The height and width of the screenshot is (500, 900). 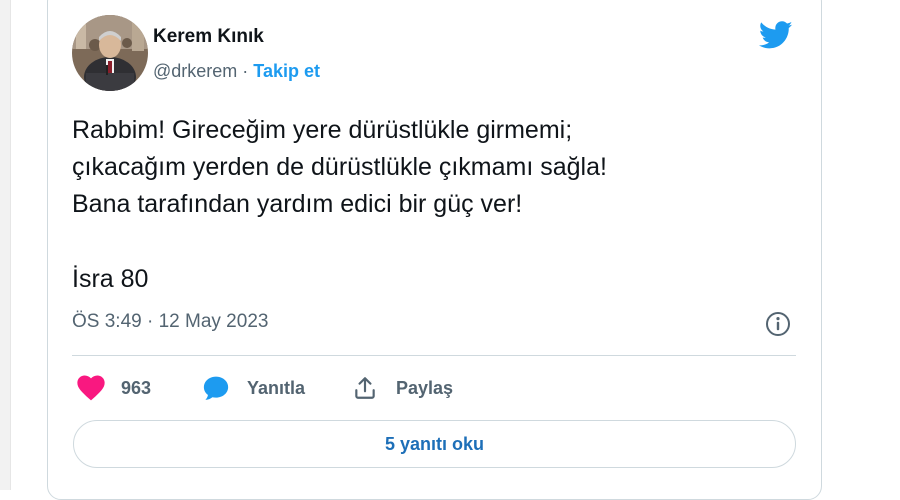 What do you see at coordinates (286, 71) in the screenshot?
I see `follow-button: Takip et` at bounding box center [286, 71].